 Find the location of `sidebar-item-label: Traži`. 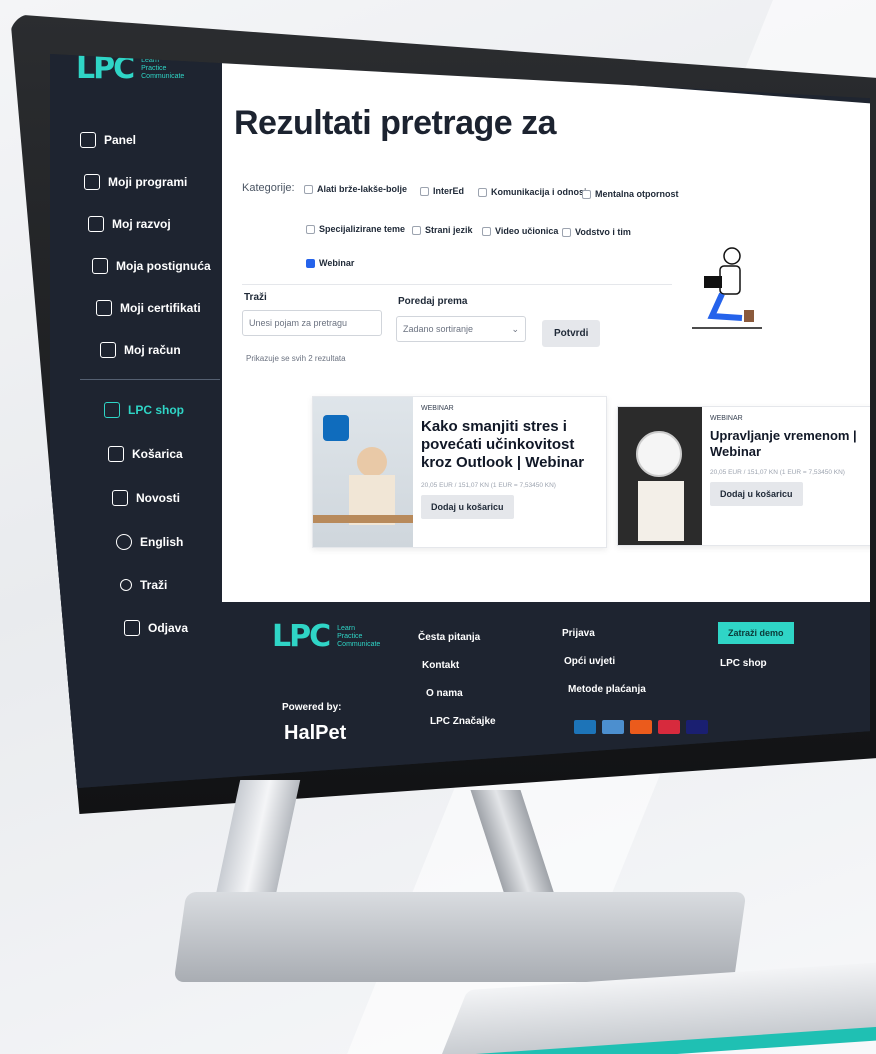

sidebar-item-label: Traži is located at coordinates (154, 585).